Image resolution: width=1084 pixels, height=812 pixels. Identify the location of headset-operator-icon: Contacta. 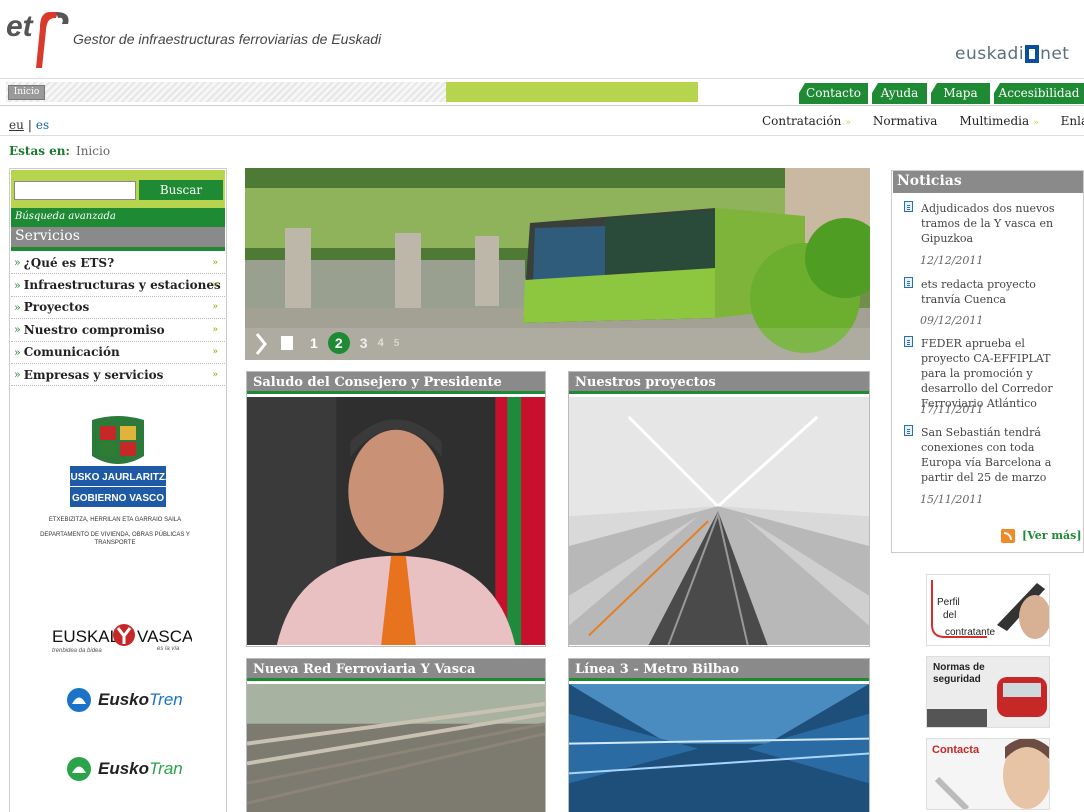
(988, 774).